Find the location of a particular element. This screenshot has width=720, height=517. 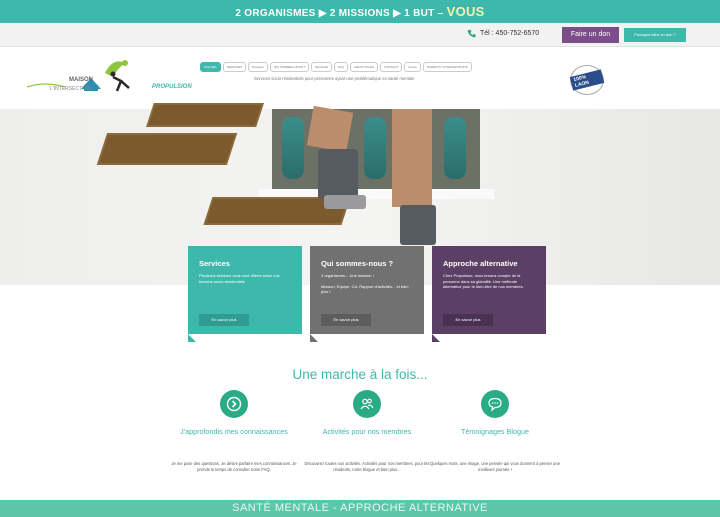

card-title: Qui sommes-nous ? is located at coordinates (357, 263).